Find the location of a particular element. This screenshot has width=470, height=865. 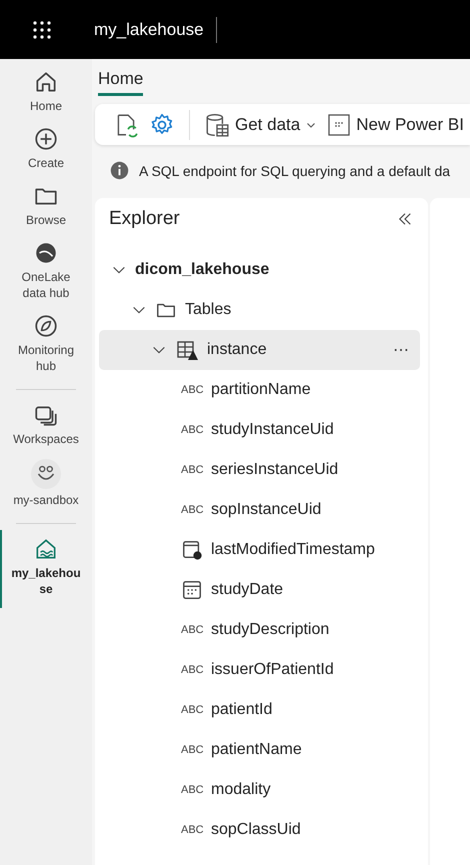

database-table-icon is located at coordinates (217, 125).